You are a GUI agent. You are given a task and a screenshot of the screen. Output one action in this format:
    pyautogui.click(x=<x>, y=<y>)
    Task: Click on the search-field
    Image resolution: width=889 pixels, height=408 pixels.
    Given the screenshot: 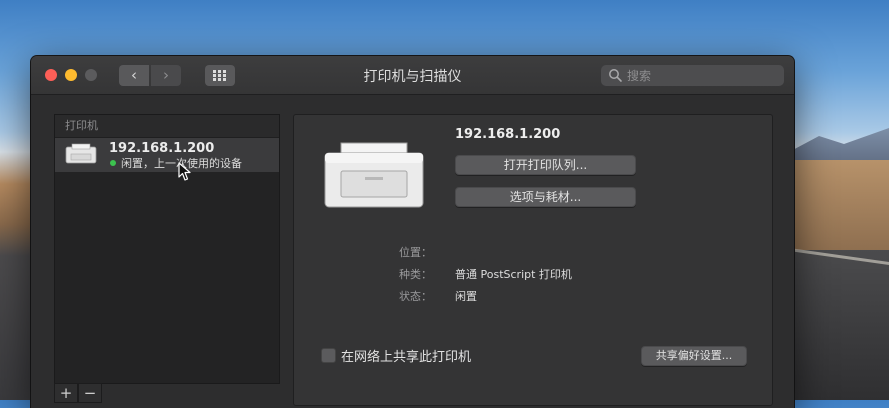 What is the action you would take?
    pyautogui.click(x=692, y=75)
    